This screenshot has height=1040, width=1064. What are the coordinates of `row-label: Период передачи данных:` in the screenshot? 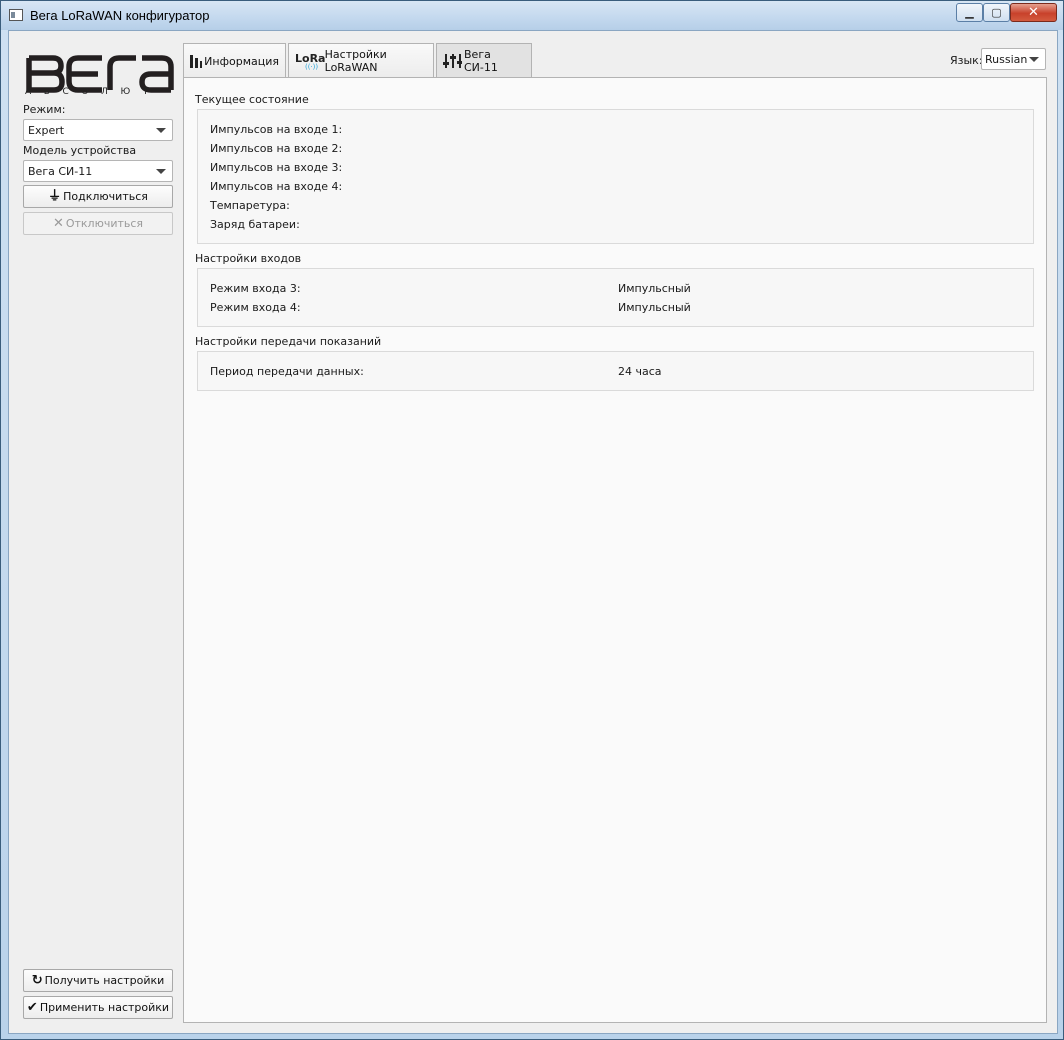 It's located at (287, 371).